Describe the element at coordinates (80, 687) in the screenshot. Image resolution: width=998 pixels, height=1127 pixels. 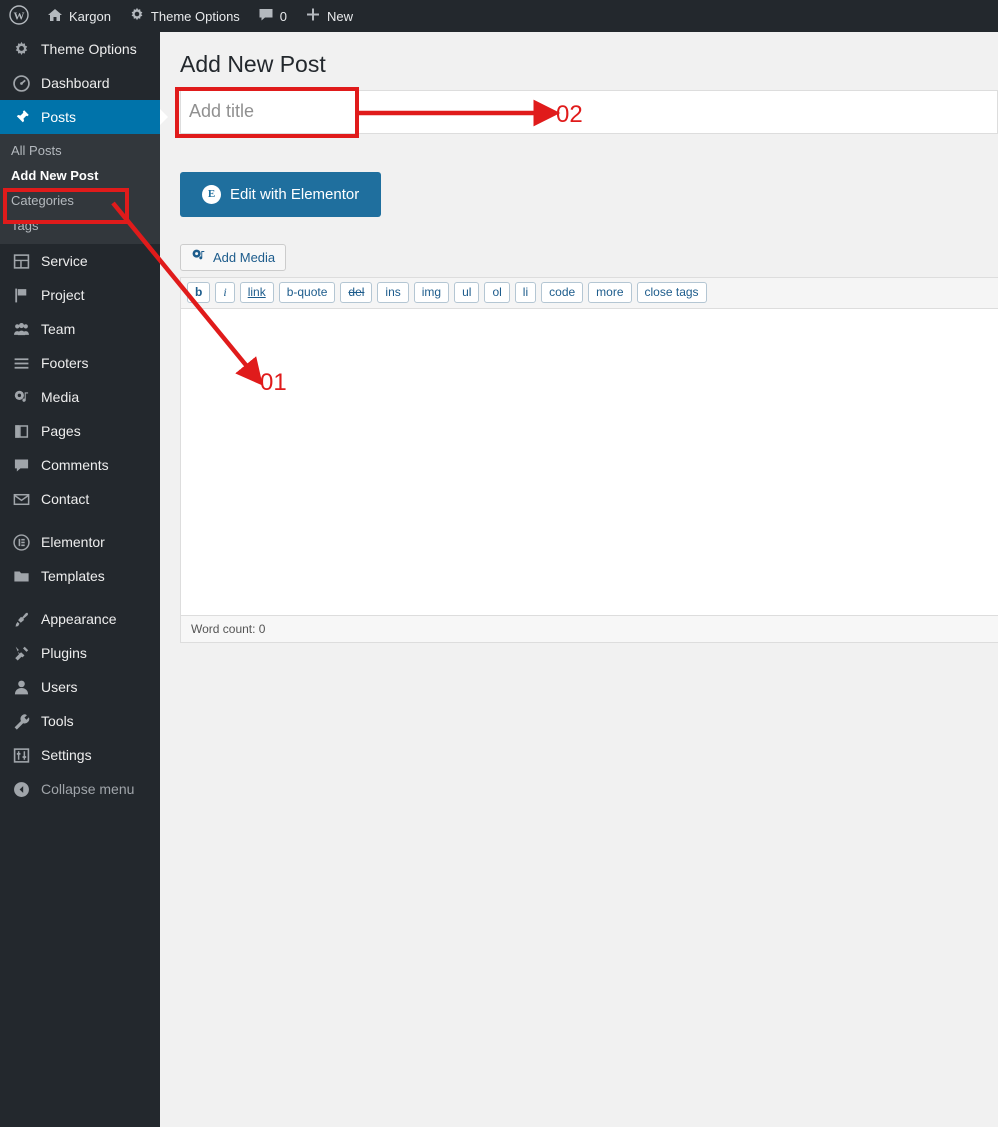
I see `sidebar-item-users: Users` at that location.